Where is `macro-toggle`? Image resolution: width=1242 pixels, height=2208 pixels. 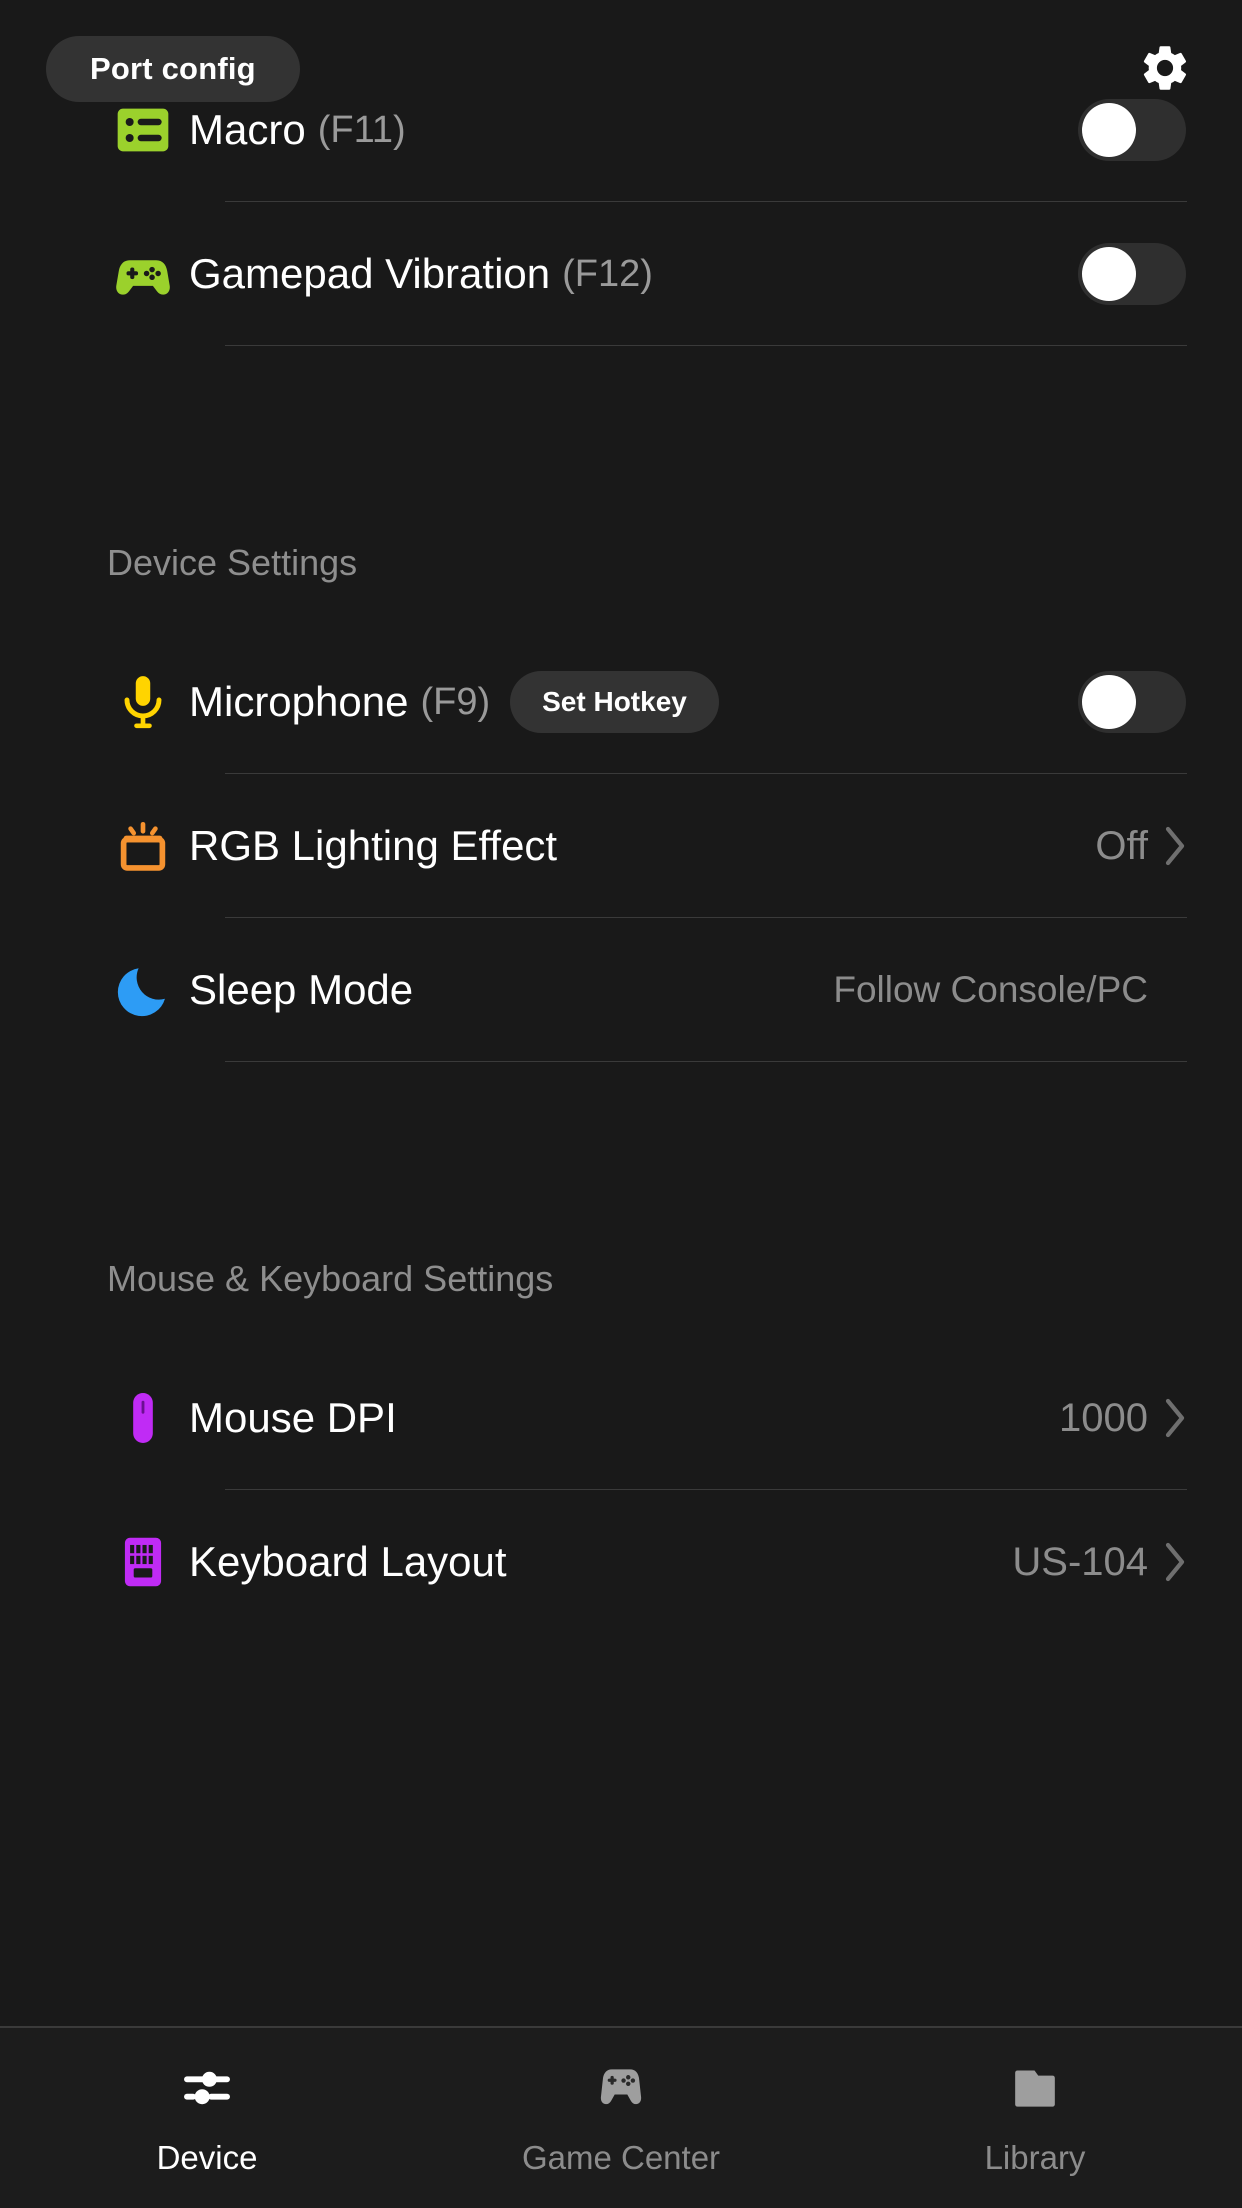
macro-toggle is located at coordinates (1132, 130).